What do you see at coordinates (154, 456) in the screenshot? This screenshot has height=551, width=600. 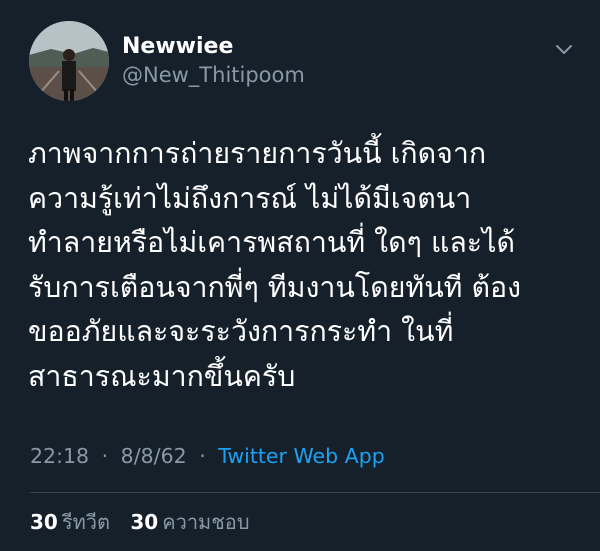 I see `tweet-date: 8/8/62` at bounding box center [154, 456].